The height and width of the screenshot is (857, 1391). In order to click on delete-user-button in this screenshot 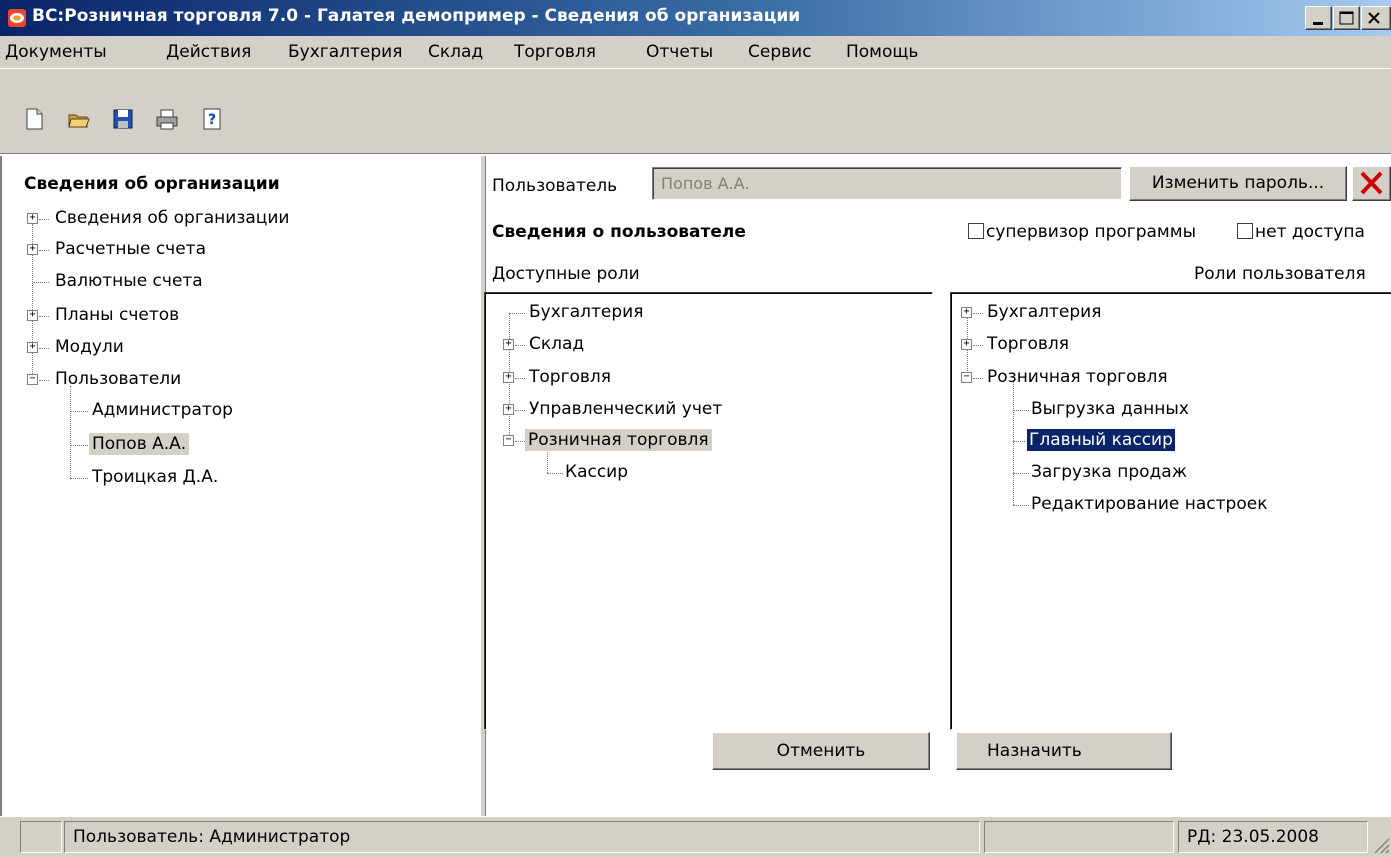, I will do `click(1371, 183)`.